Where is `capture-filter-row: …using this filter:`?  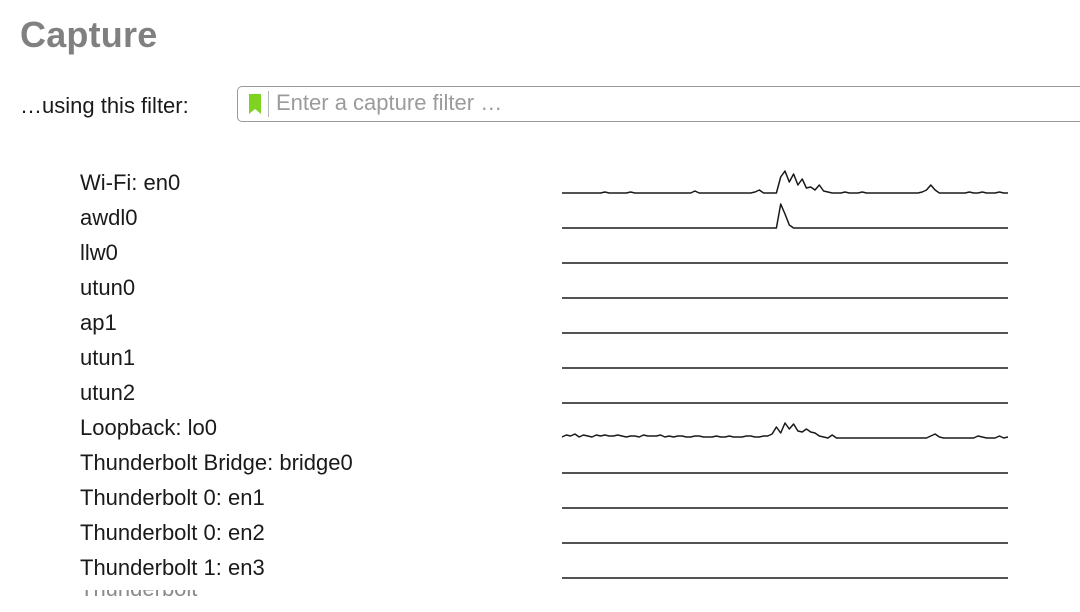
capture-filter-row: …using this filter: is located at coordinates (550, 106).